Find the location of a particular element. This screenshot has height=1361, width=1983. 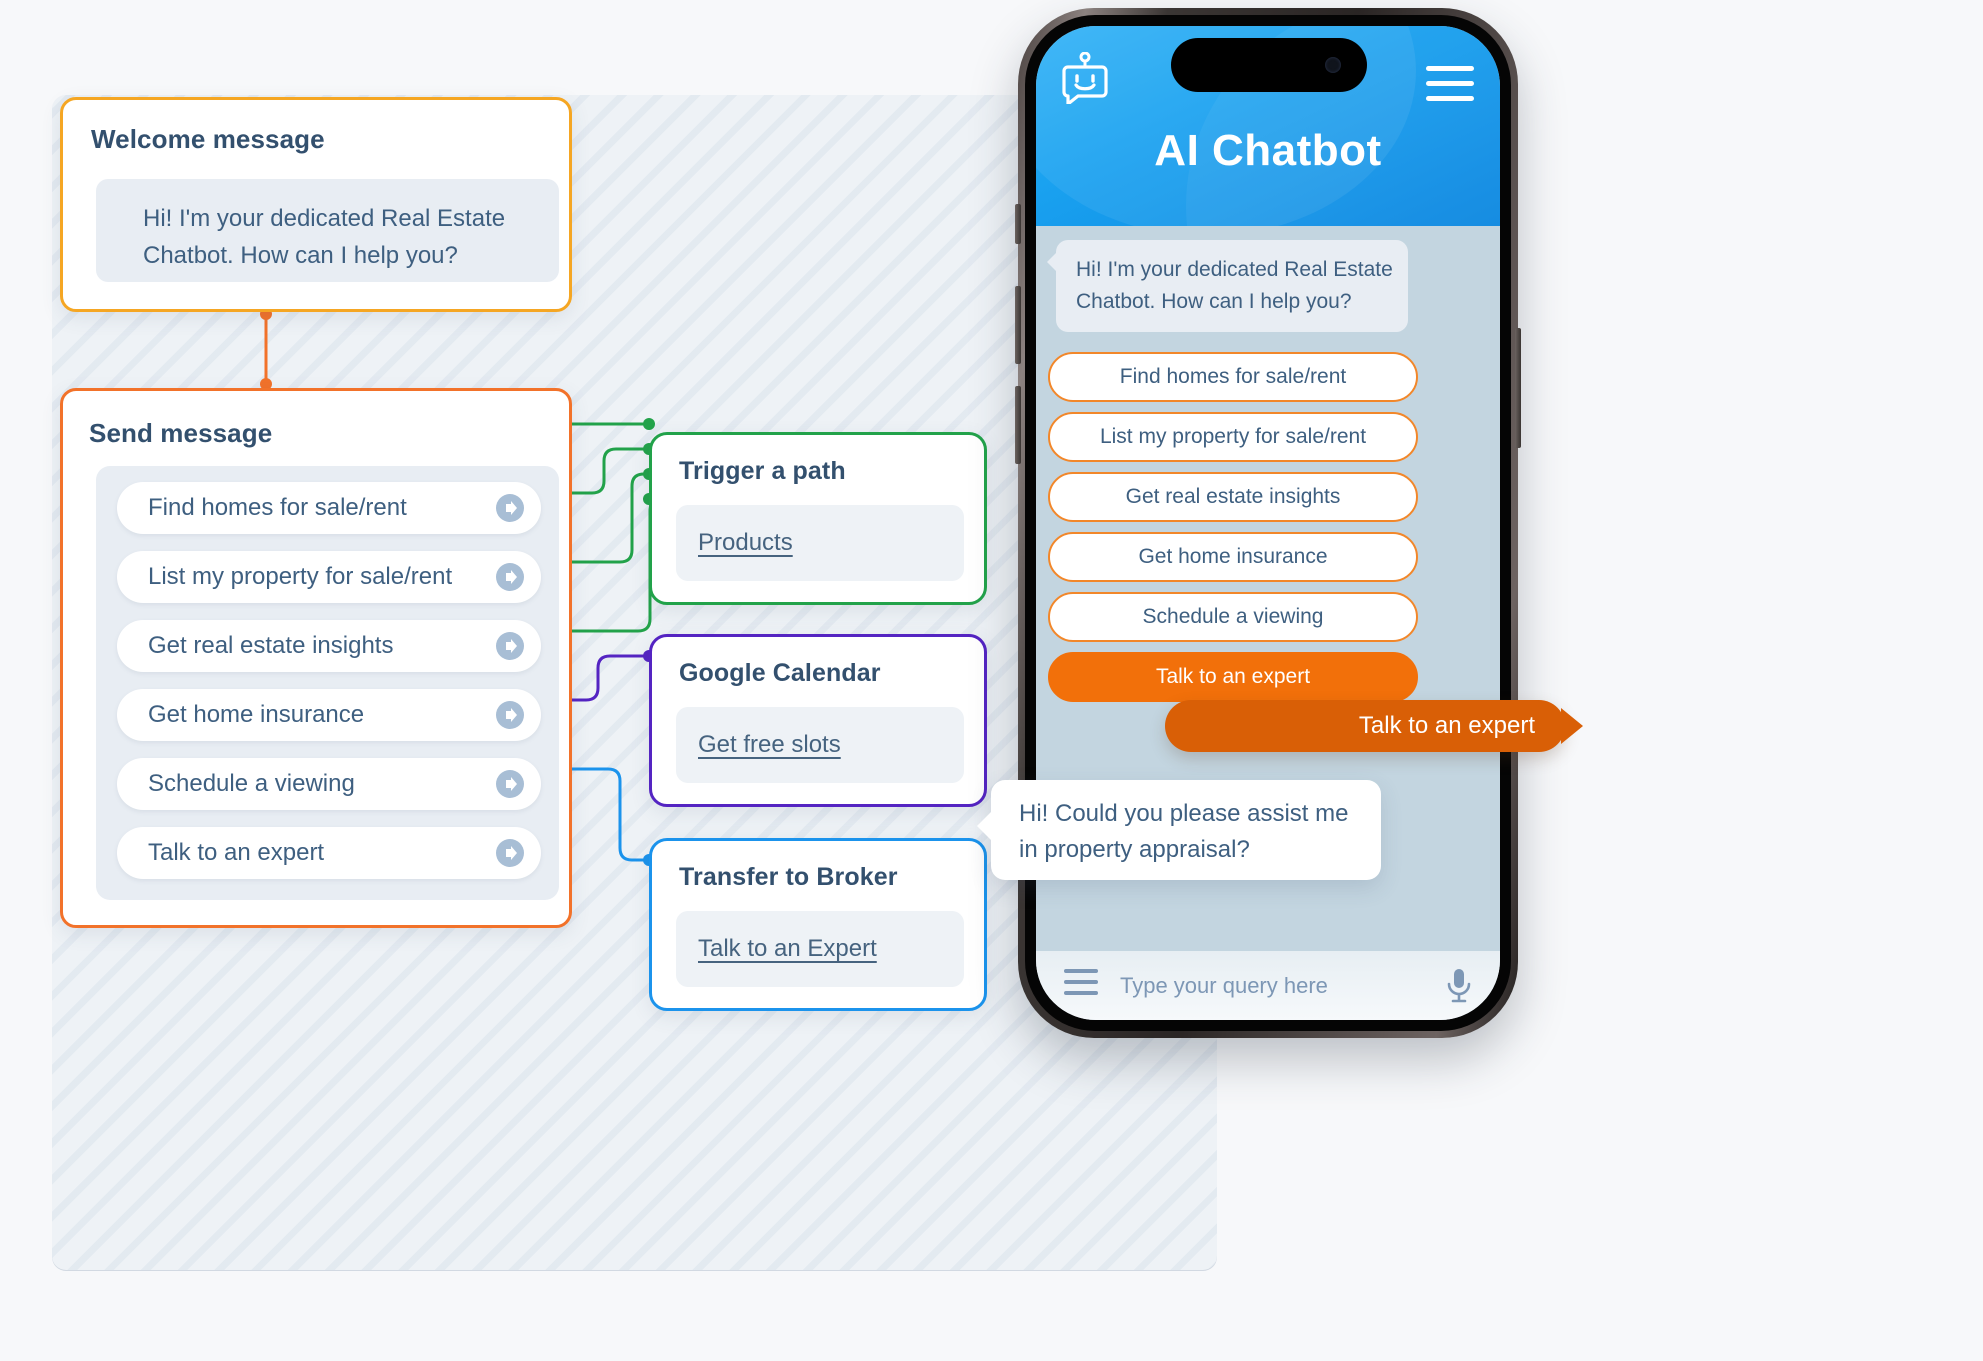

chat-input-placeholder: Type your query here is located at coordinates (1224, 986).